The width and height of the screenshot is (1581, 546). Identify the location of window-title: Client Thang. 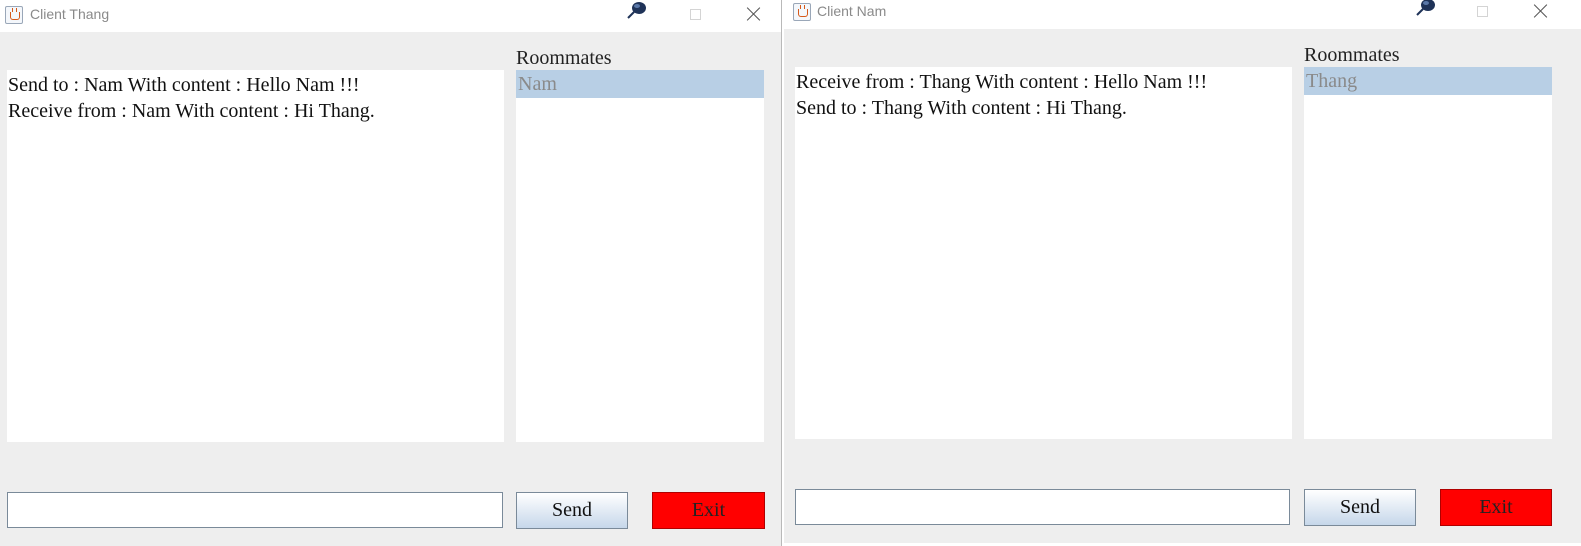
(70, 14).